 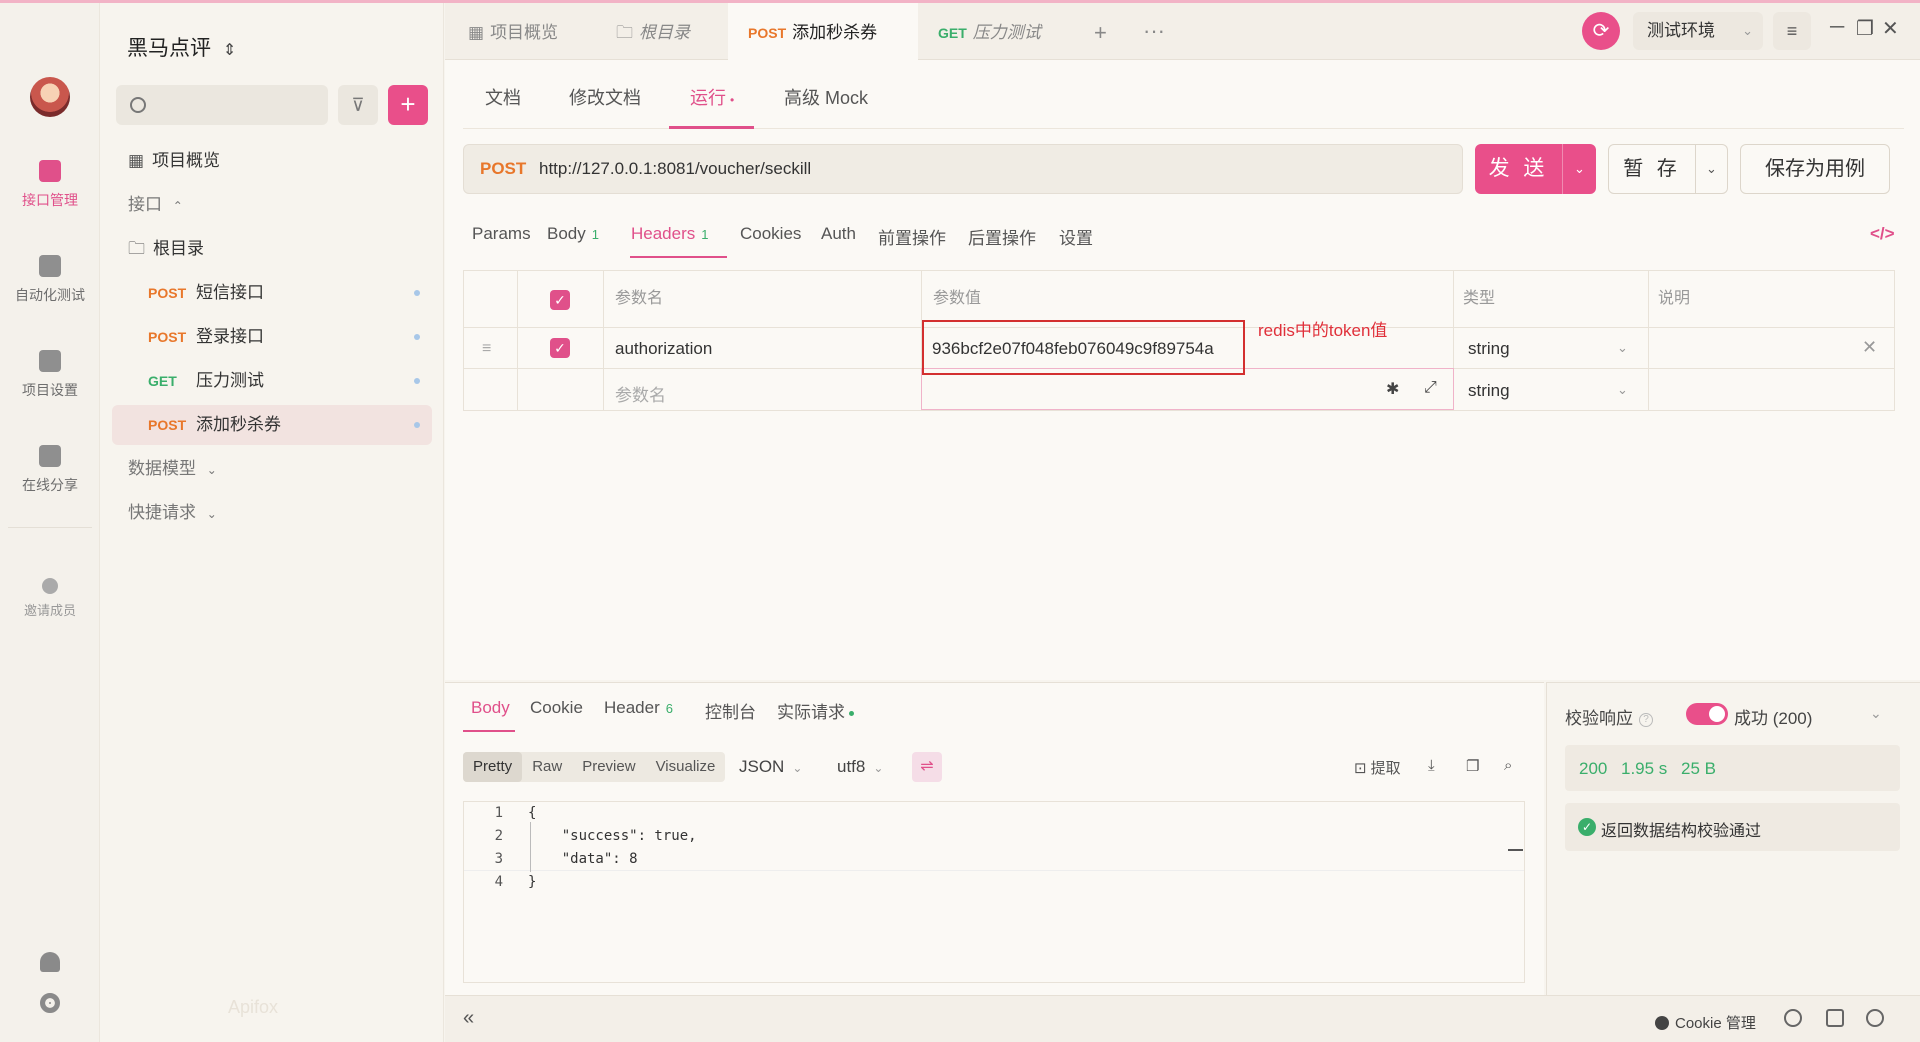 I want to click on endpoint-item: POST 登录接口, so click(x=272, y=337).